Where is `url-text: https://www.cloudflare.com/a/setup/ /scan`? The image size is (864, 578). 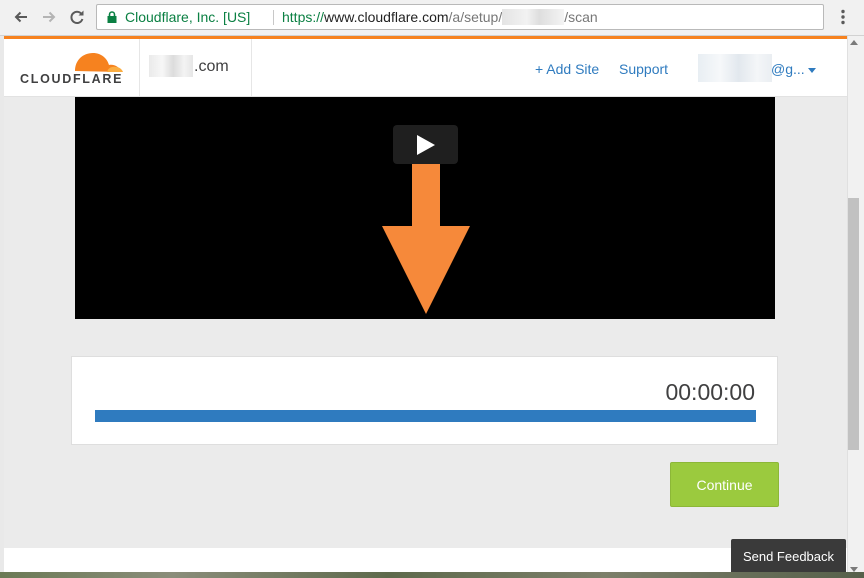
url-text: https://www.cloudflare.com/a/setup/ /scan is located at coordinates (440, 17).